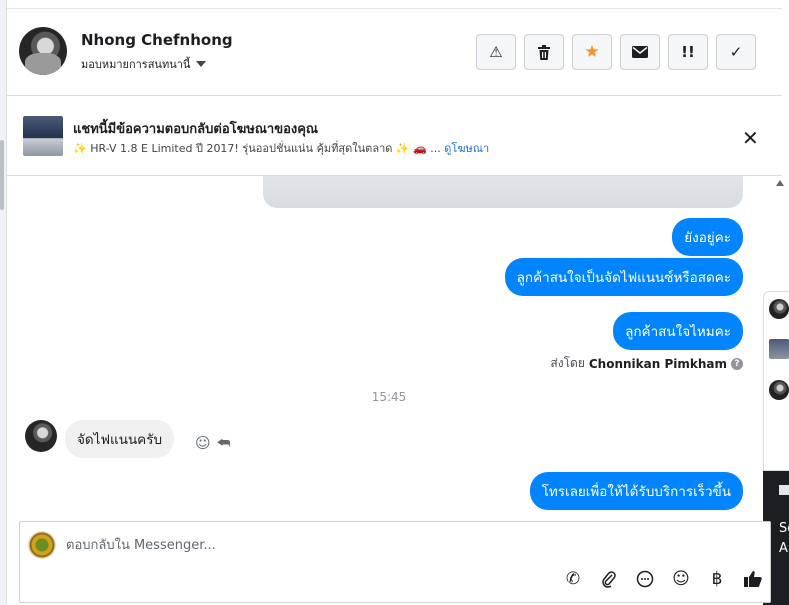  I want to click on sent-by-name: Chonnikan Pimkham, so click(657, 363).